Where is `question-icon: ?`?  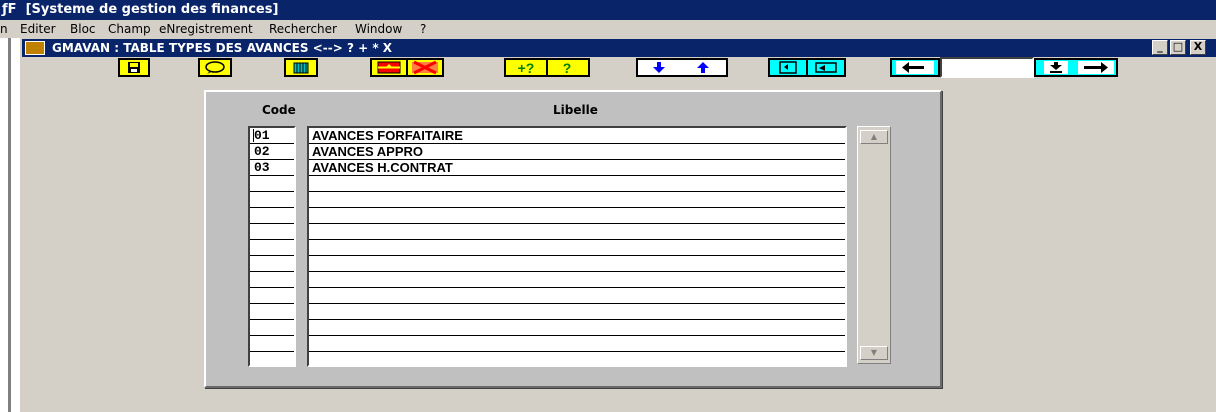 question-icon: ? is located at coordinates (567, 68).